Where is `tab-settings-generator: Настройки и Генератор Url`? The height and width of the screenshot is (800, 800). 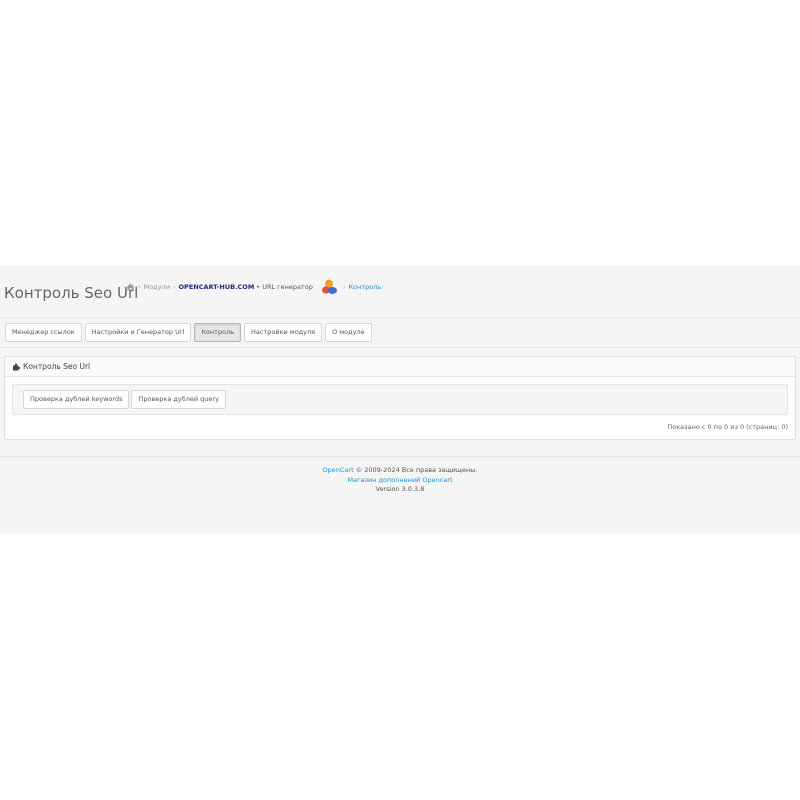 tab-settings-generator: Настройки и Генератор Url is located at coordinates (138, 332).